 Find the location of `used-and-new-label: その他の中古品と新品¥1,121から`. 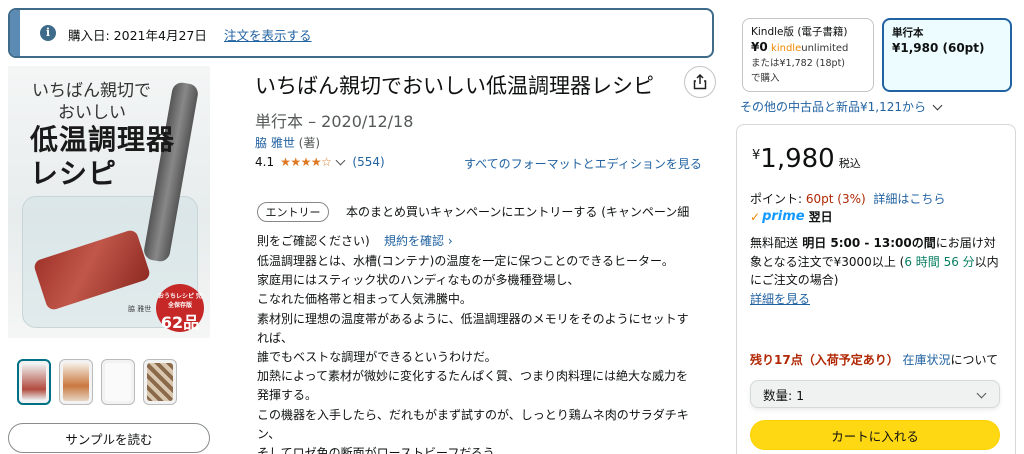

used-and-new-label: その他の中古品と新品¥1,121から is located at coordinates (833, 107).